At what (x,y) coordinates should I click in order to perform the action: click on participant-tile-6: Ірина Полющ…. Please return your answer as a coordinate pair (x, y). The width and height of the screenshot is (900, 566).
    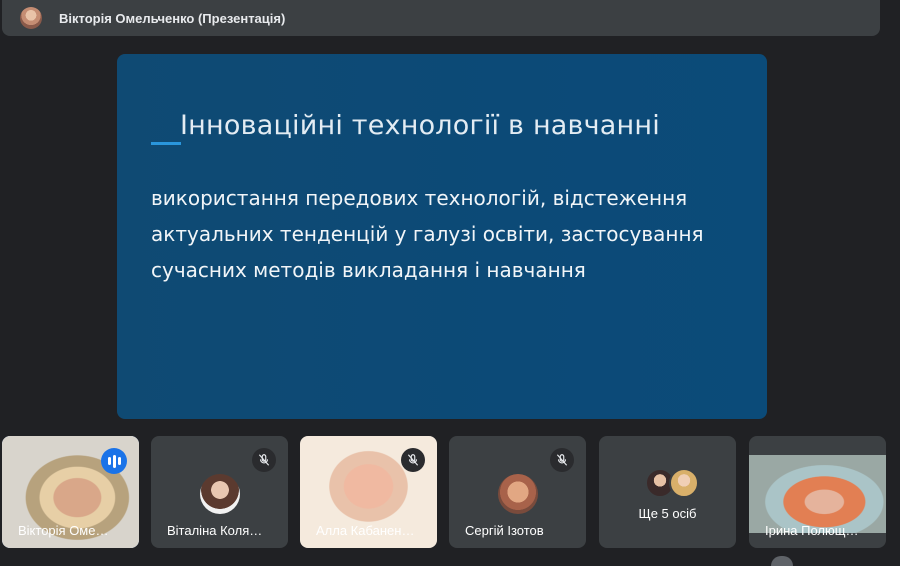
    Looking at the image, I should click on (817, 492).